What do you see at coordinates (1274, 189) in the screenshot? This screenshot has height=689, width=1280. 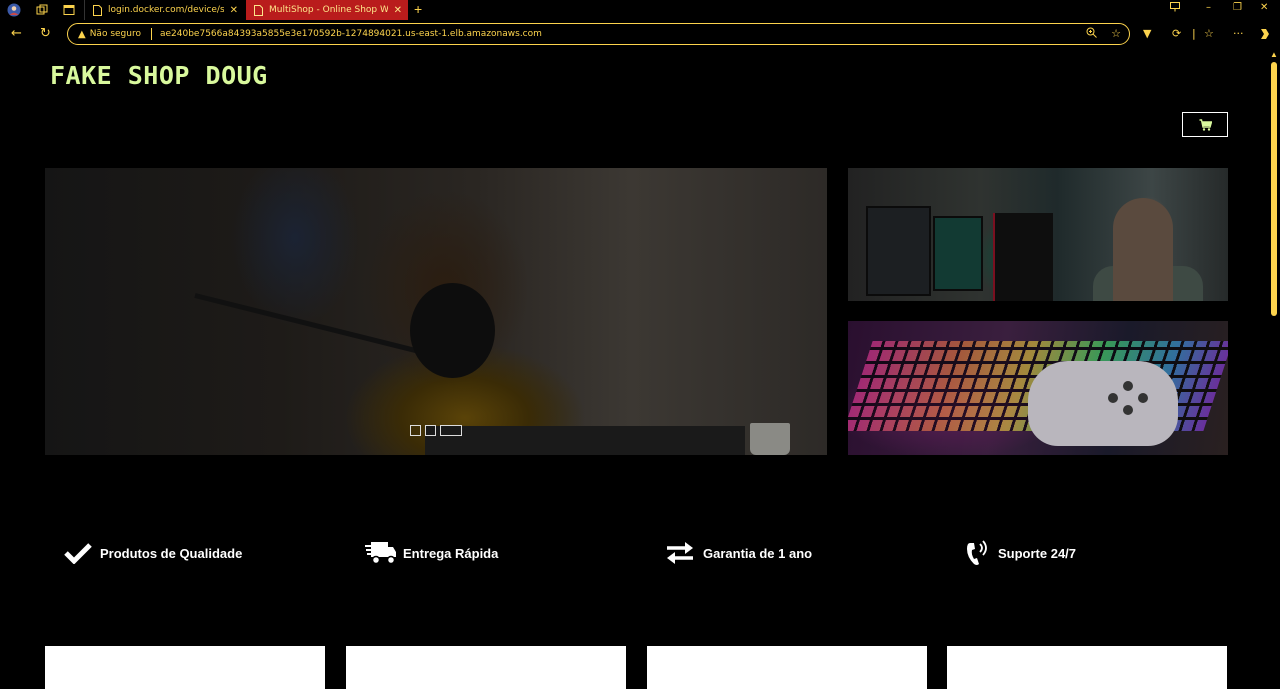 I see `scroll-thumb` at bounding box center [1274, 189].